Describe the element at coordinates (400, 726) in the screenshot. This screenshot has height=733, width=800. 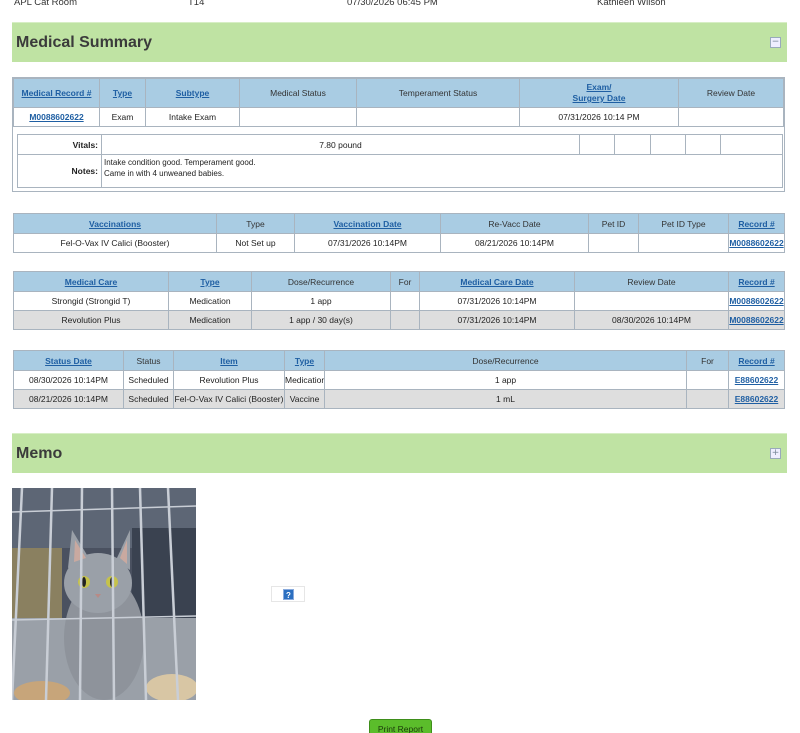
I see `print-report-button: Print Report` at that location.